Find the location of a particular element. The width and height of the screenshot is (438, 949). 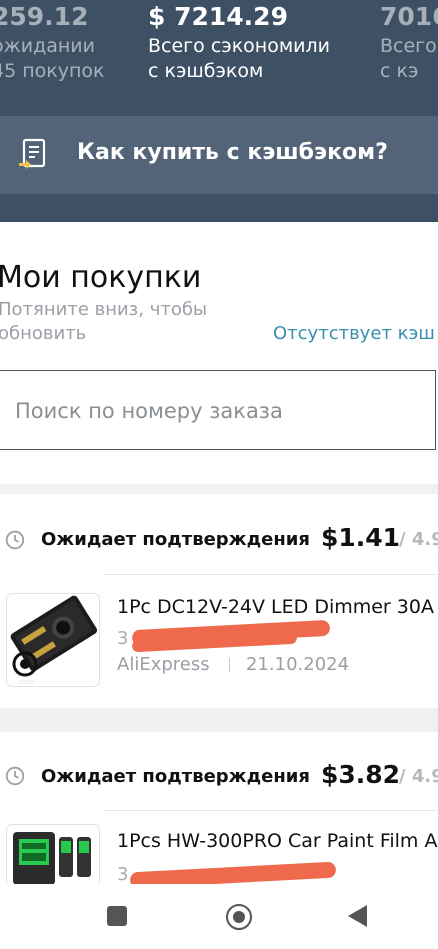

stat-pending: 259.12 ожидании 45 покупок is located at coordinates (52, 42).